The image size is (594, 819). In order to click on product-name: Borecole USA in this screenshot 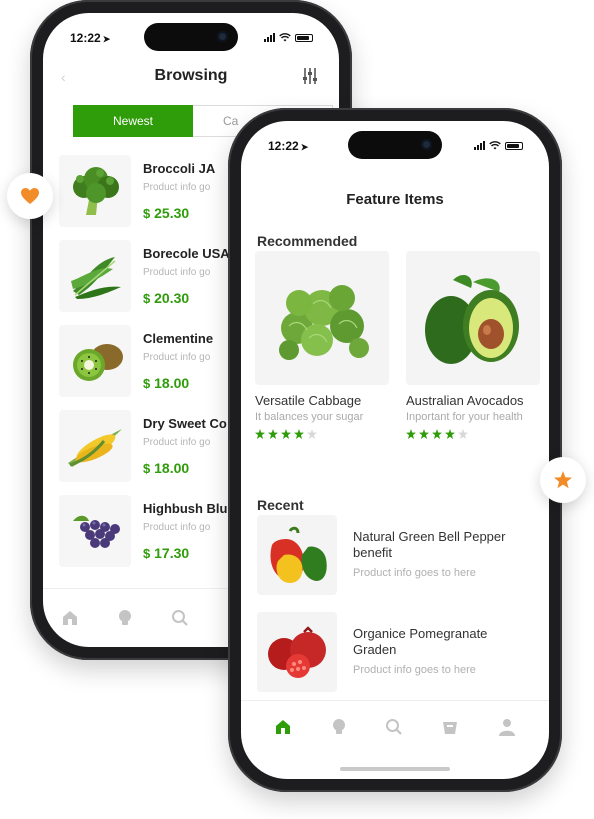, I will do `click(186, 253)`.